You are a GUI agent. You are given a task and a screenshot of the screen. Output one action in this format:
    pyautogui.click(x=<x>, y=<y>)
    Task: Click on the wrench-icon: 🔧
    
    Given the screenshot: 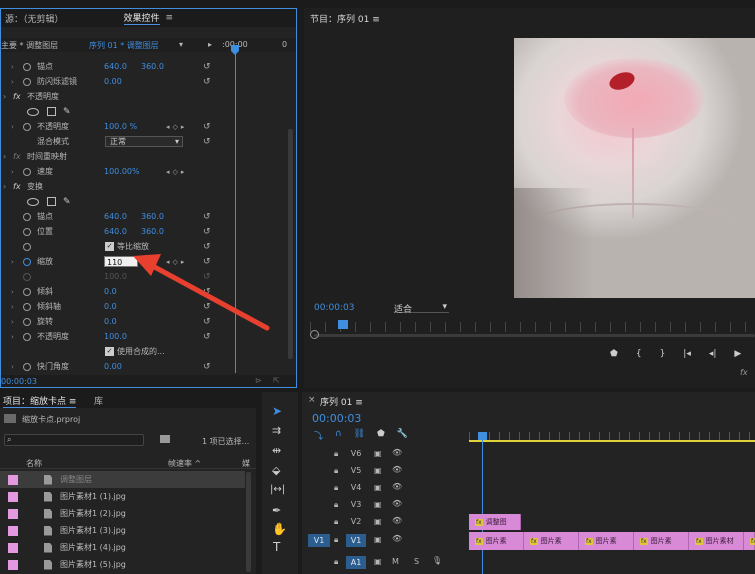 What is the action you would take?
    pyautogui.click(x=402, y=435)
    